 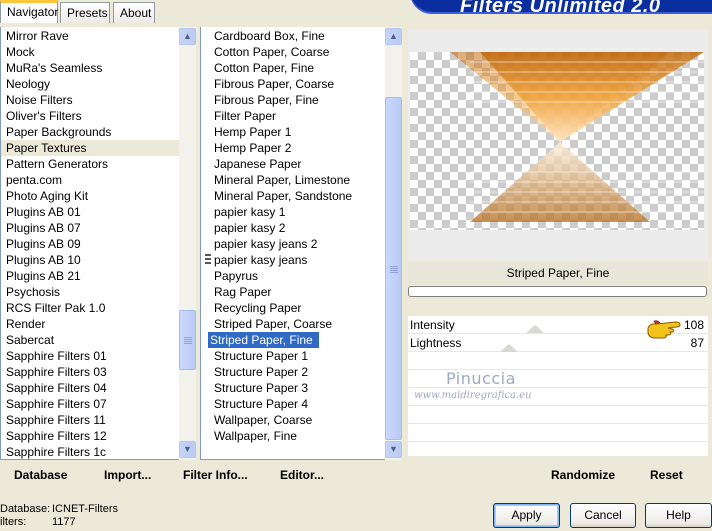 I want to click on database-value: ICNET-Filters, so click(x=85, y=509).